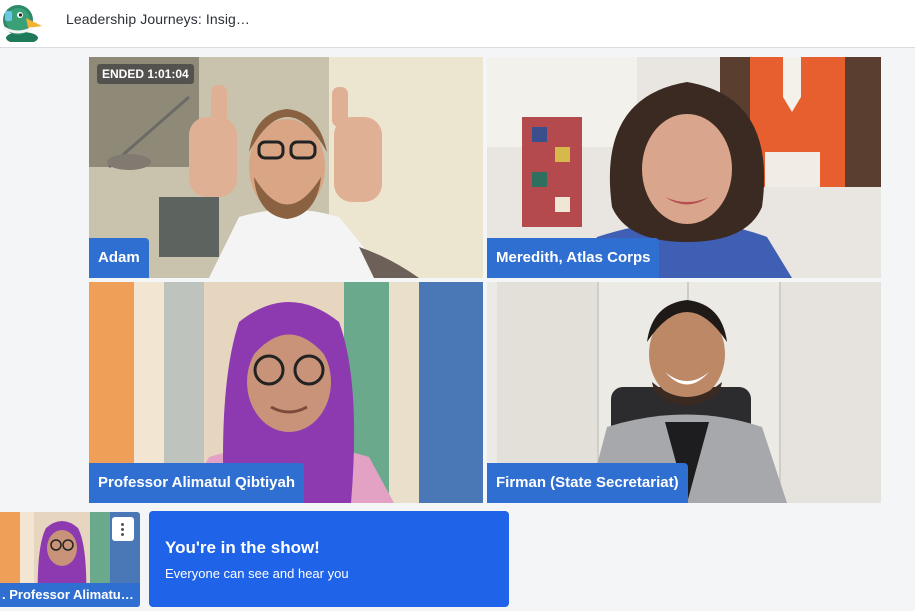 Image resolution: width=915 pixels, height=611 pixels. I want to click on participant-name-label: Adam, so click(119, 258).